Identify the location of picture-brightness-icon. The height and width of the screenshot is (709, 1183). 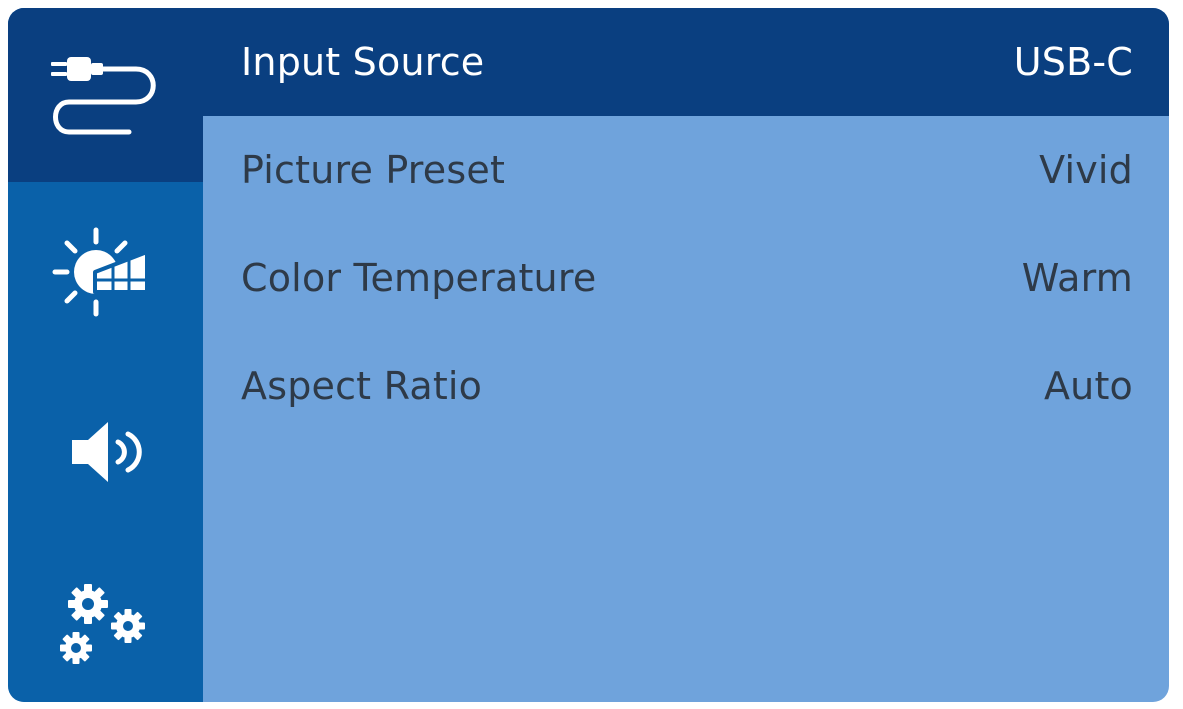
(100, 272).